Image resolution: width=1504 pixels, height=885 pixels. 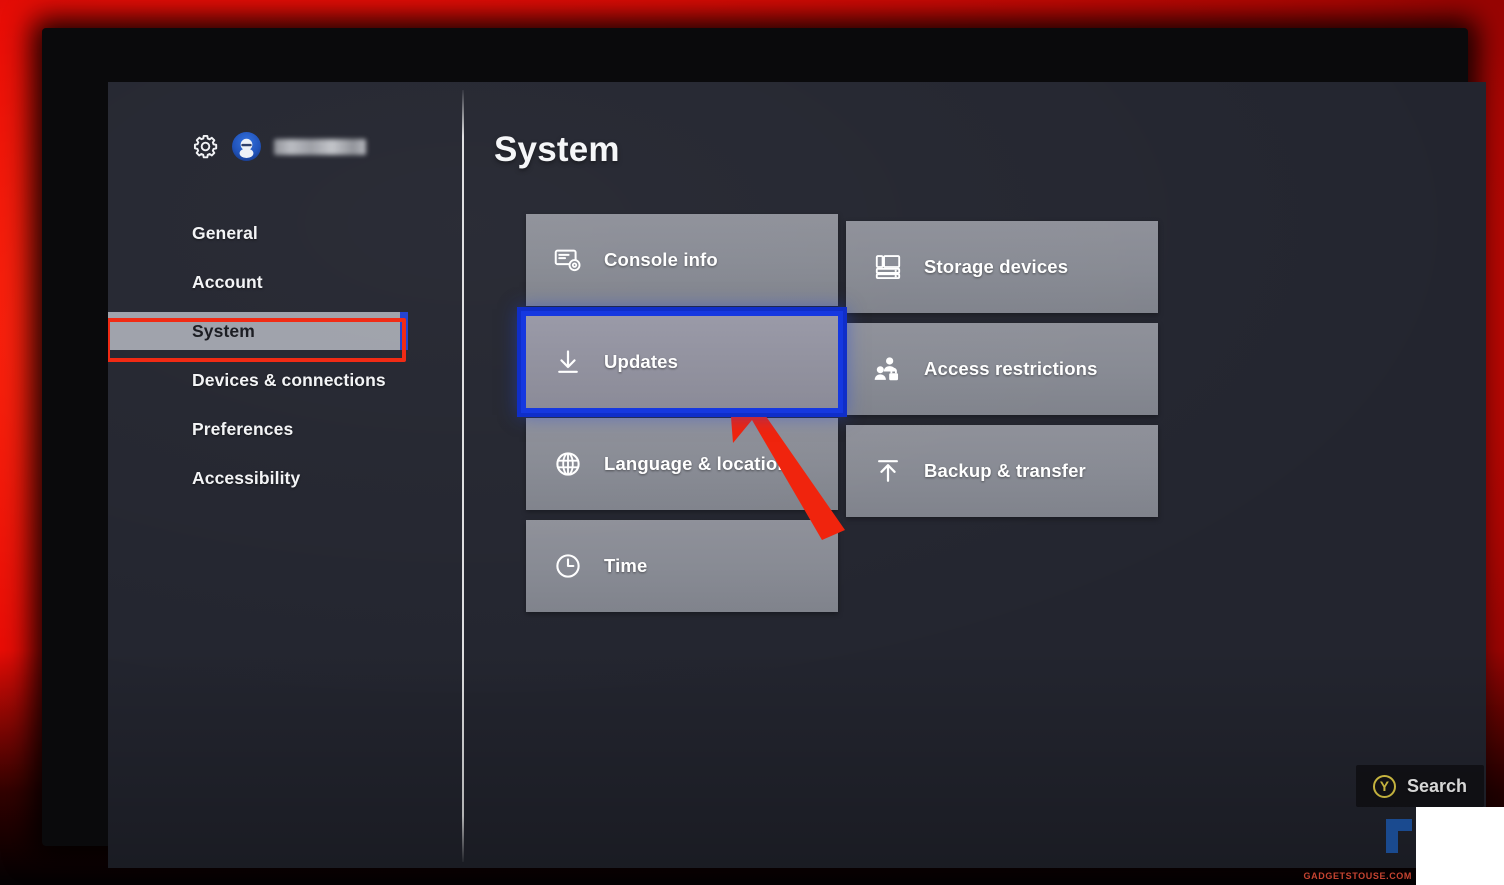 What do you see at coordinates (289, 379) in the screenshot?
I see `sidebar-item-label: Devices & connections` at bounding box center [289, 379].